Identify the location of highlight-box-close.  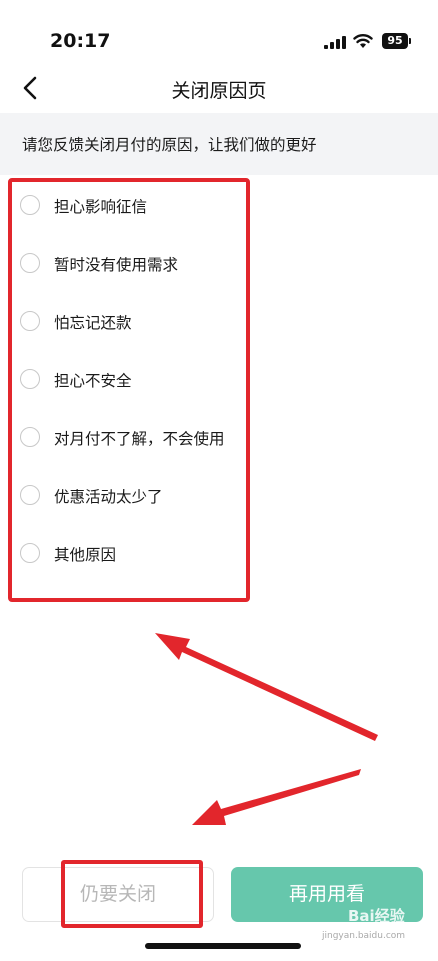
(132, 894).